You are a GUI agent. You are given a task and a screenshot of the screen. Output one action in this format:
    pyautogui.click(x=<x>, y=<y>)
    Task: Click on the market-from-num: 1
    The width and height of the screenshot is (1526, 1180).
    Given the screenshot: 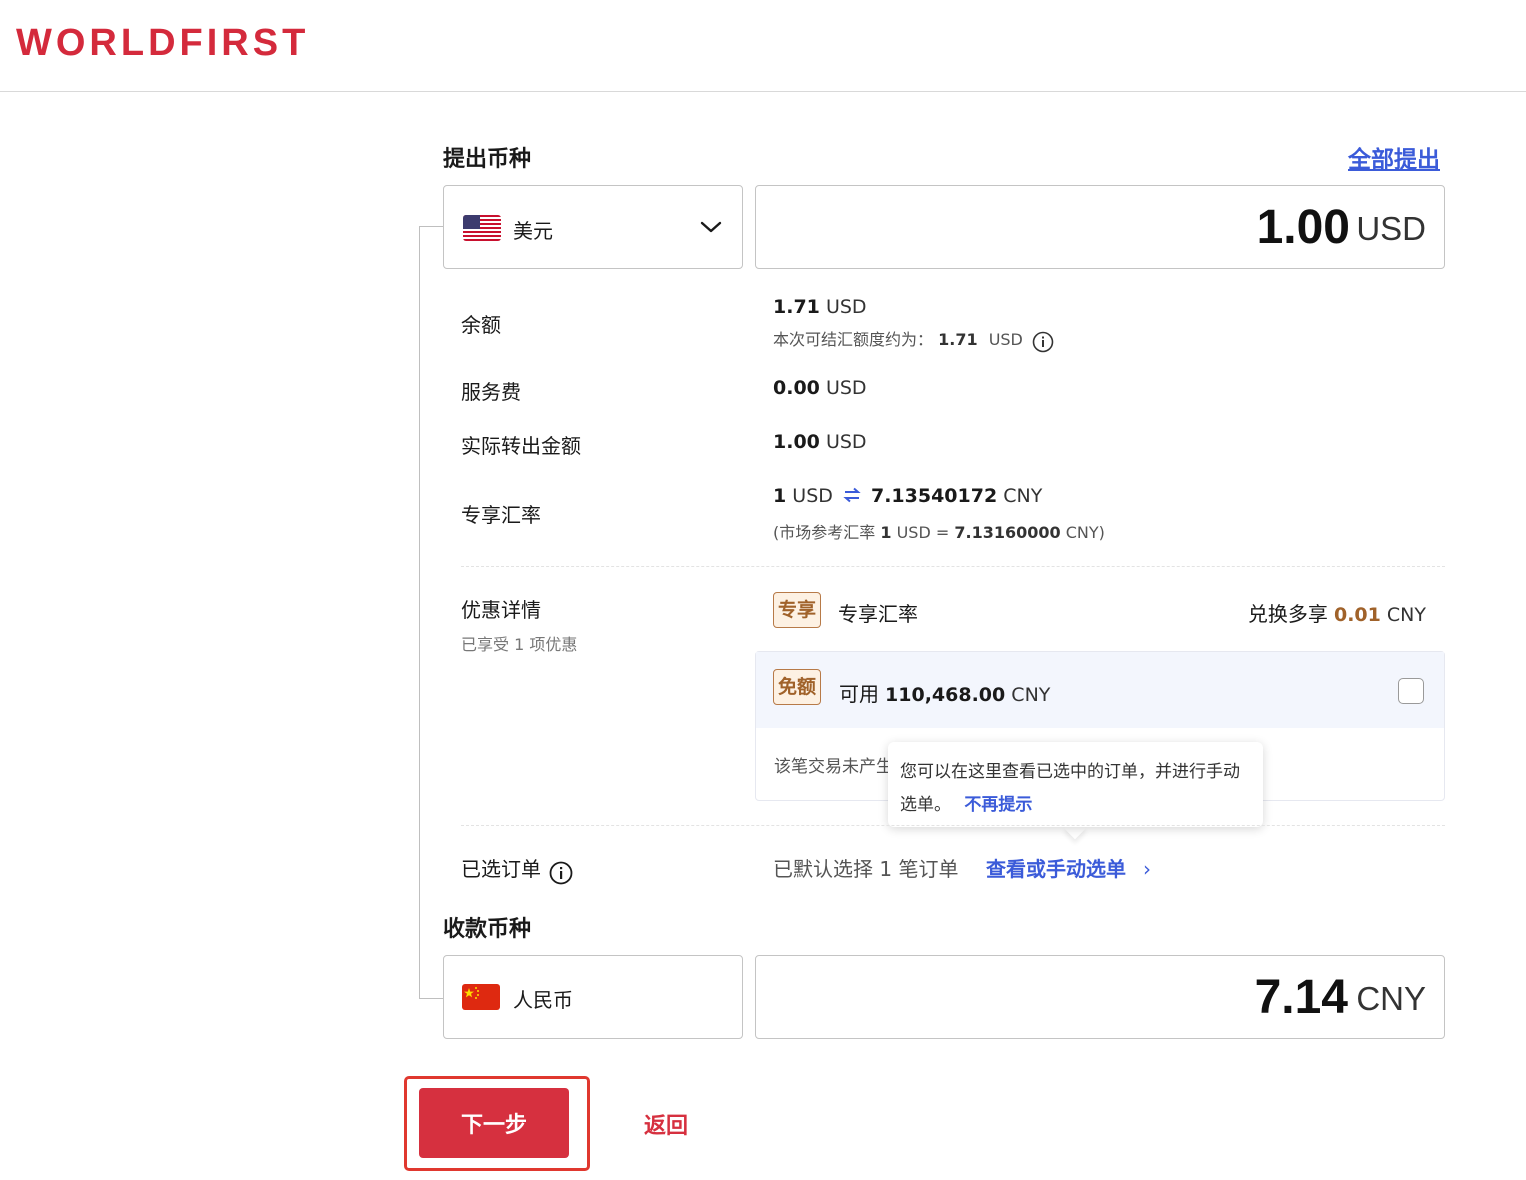 What is the action you would take?
    pyautogui.click(x=886, y=532)
    